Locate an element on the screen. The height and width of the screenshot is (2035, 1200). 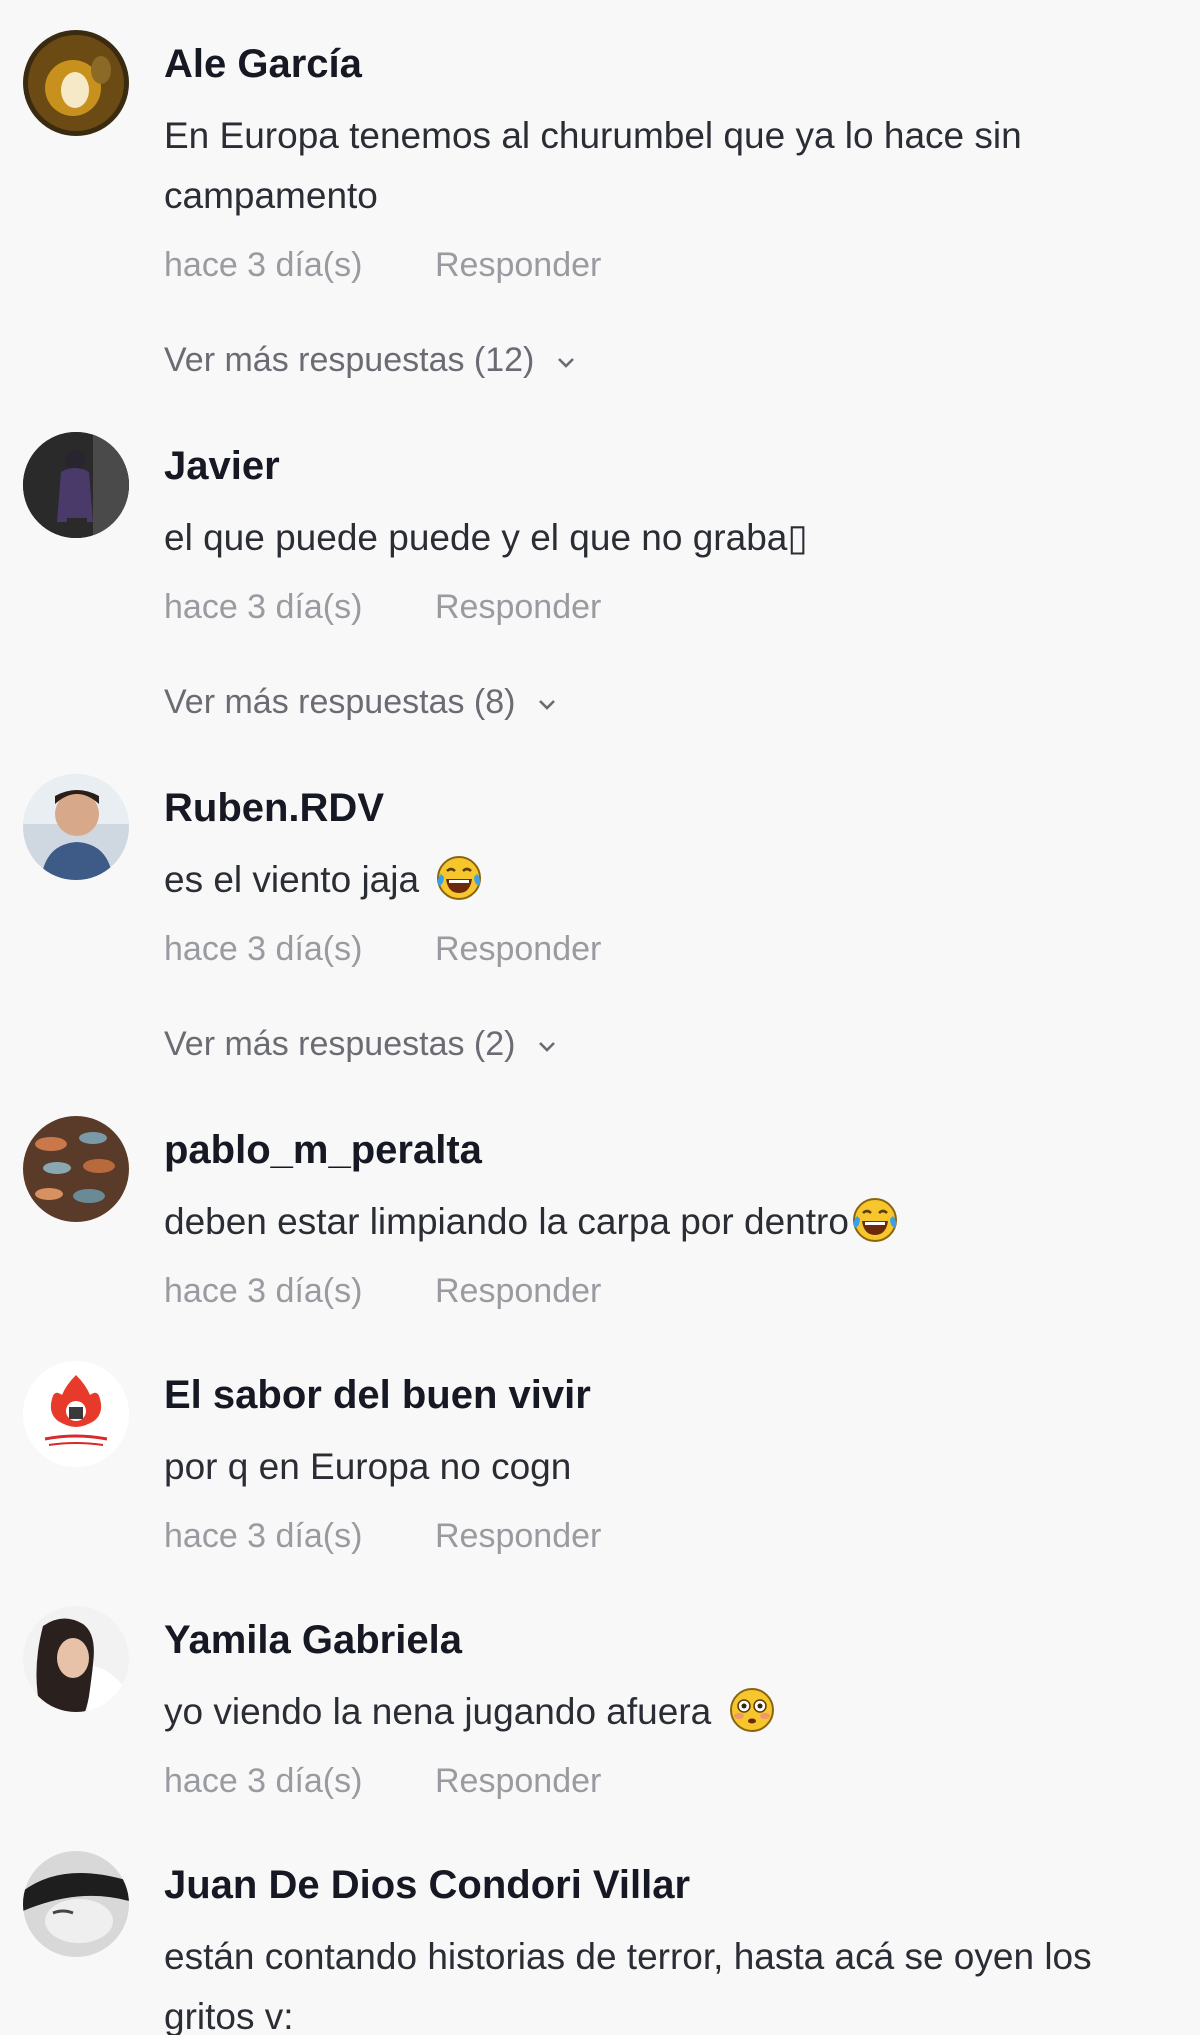
comment-text-body: es el viento jaja is located at coordinates (292, 879).